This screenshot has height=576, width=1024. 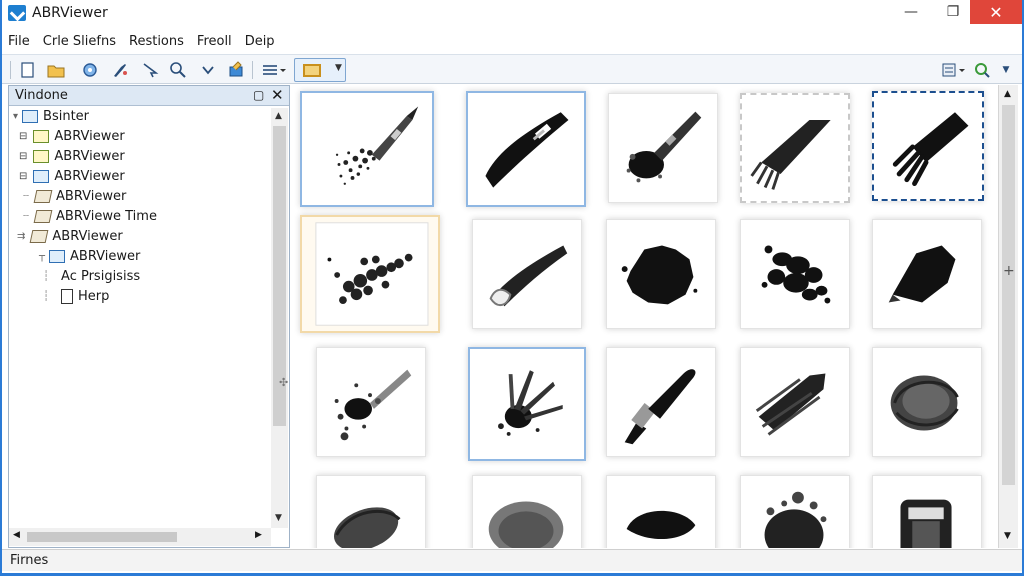 I want to click on tree-item: ┆ Herp, so click(x=76, y=296).